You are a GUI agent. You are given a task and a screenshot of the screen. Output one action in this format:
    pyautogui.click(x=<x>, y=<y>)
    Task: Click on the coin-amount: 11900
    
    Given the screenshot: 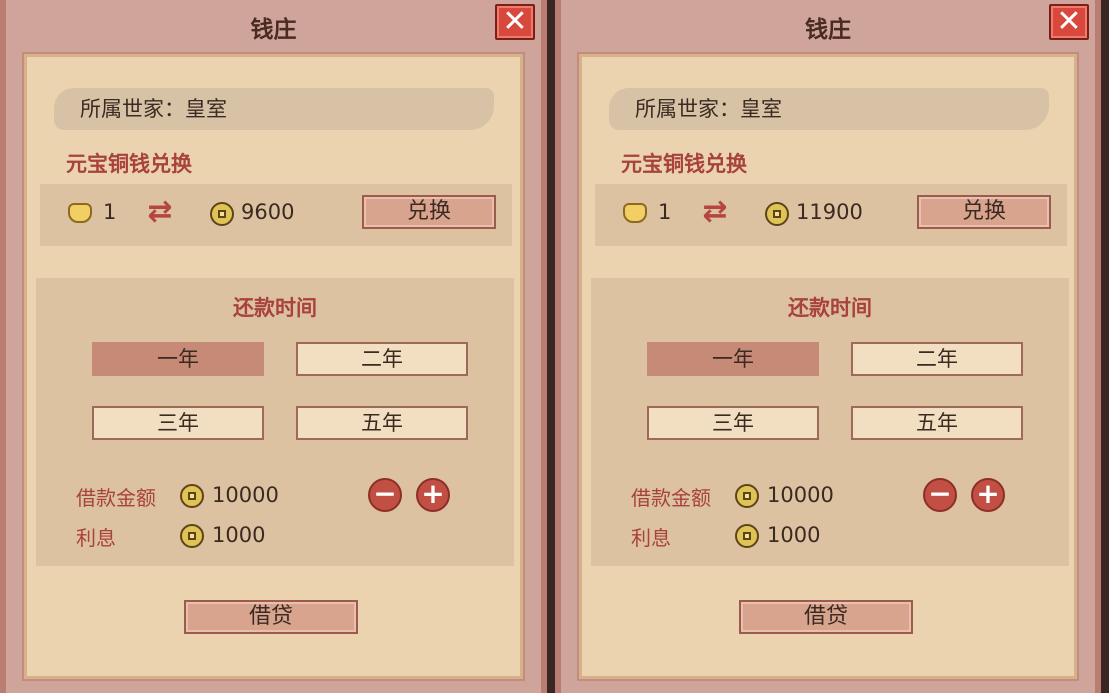 What is the action you would take?
    pyautogui.click(x=829, y=212)
    